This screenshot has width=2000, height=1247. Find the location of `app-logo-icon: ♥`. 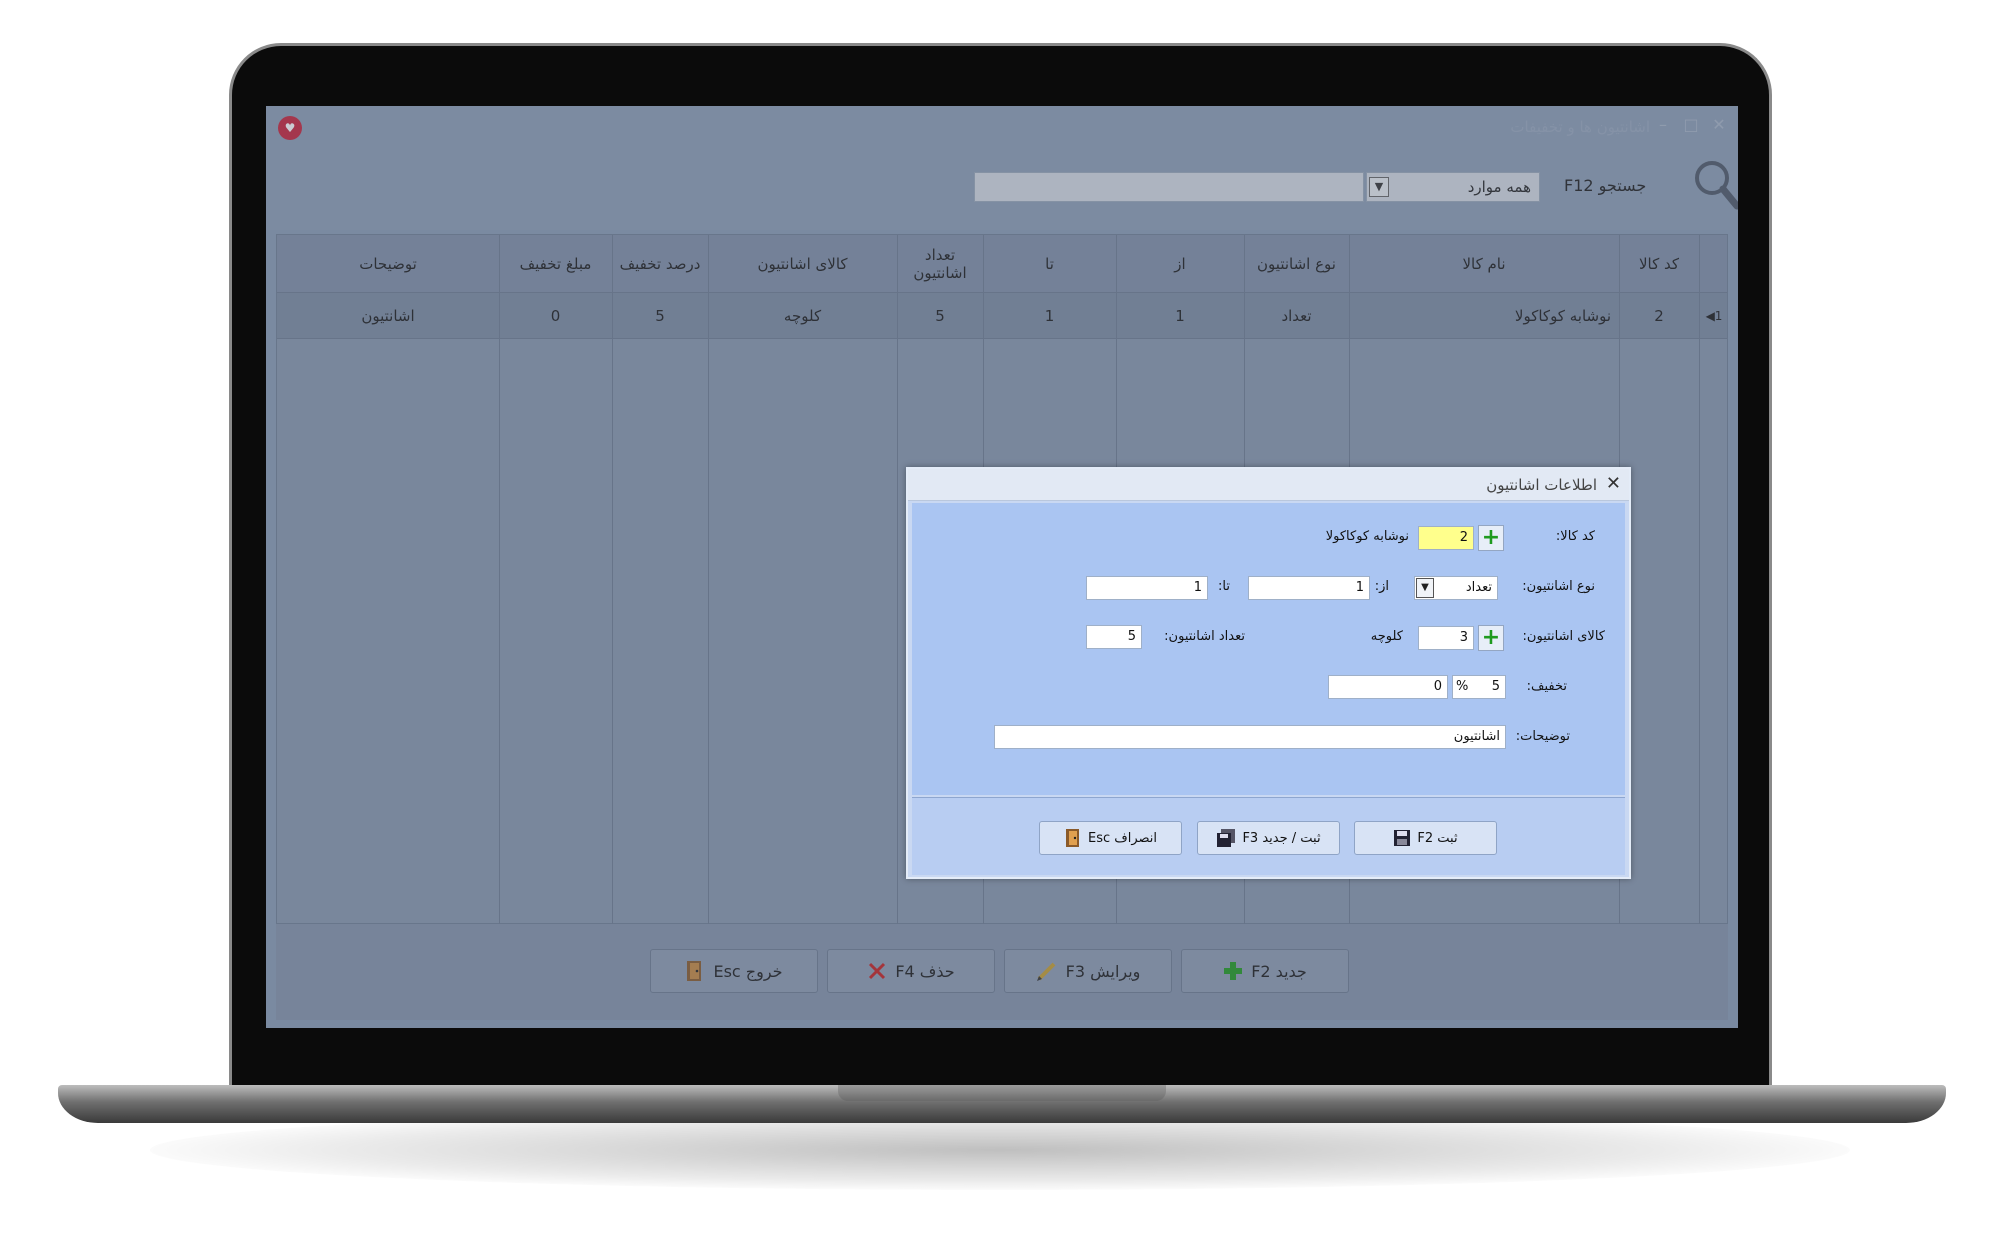

app-logo-icon: ♥ is located at coordinates (290, 128).